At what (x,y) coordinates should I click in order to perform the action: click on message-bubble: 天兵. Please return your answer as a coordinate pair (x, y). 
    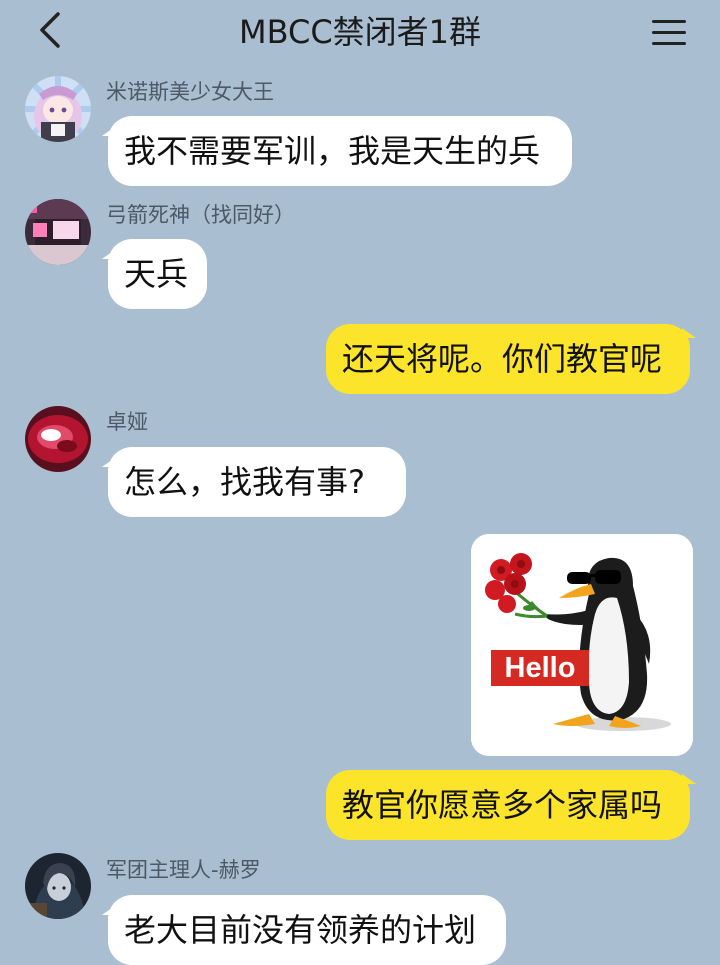
    Looking at the image, I should click on (154, 274).